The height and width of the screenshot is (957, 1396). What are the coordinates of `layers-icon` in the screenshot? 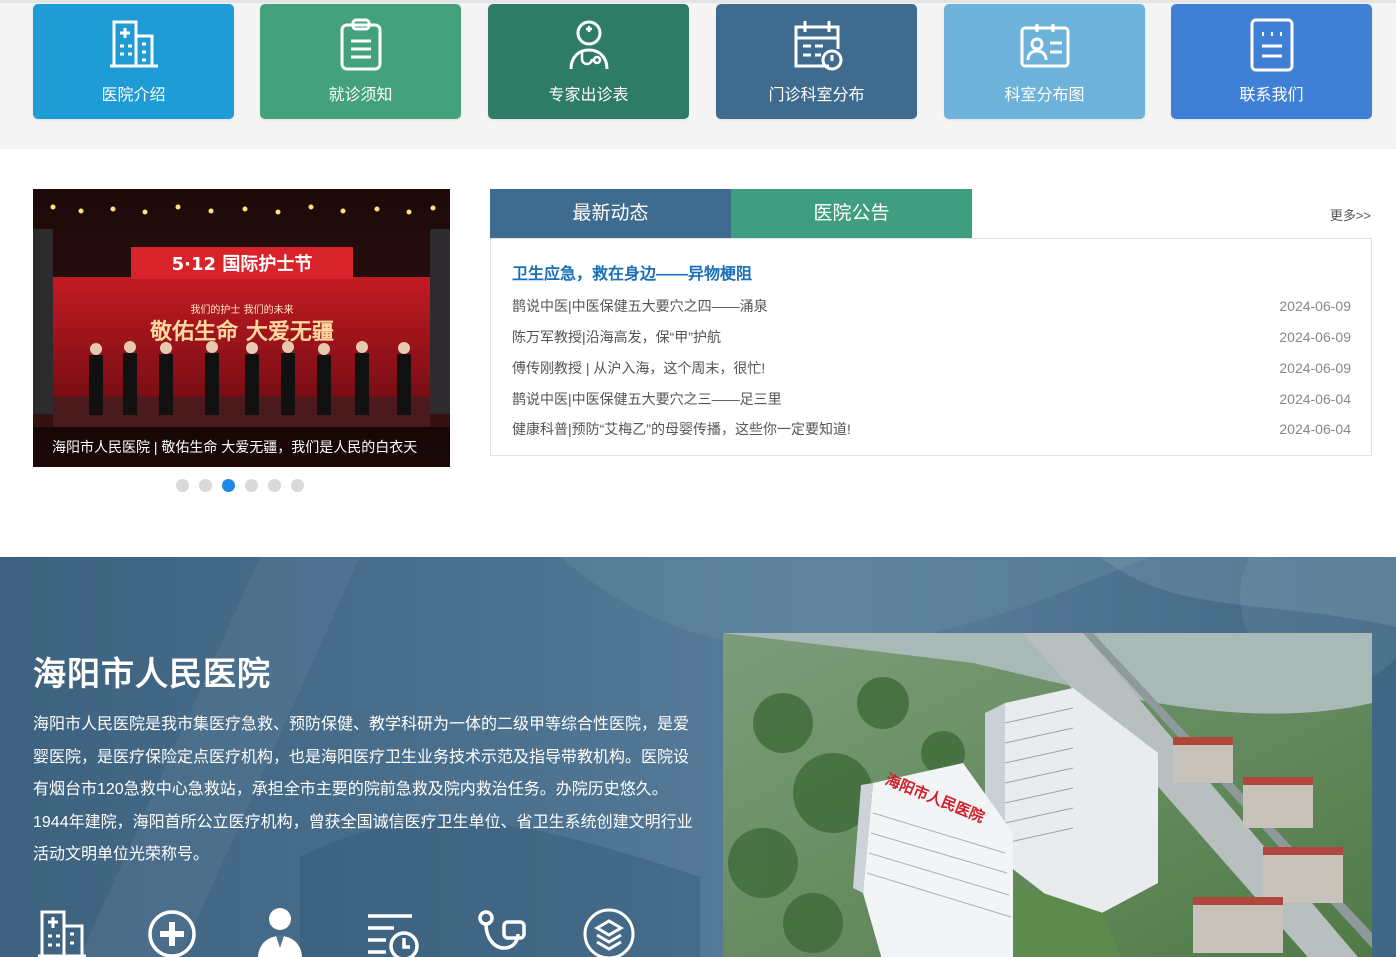 It's located at (609, 930).